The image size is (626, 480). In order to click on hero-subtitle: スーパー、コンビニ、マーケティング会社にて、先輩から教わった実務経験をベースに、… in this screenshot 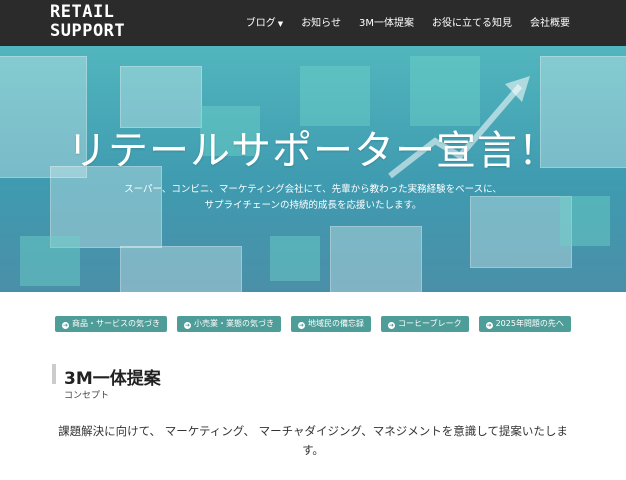, I will do `click(313, 198)`.